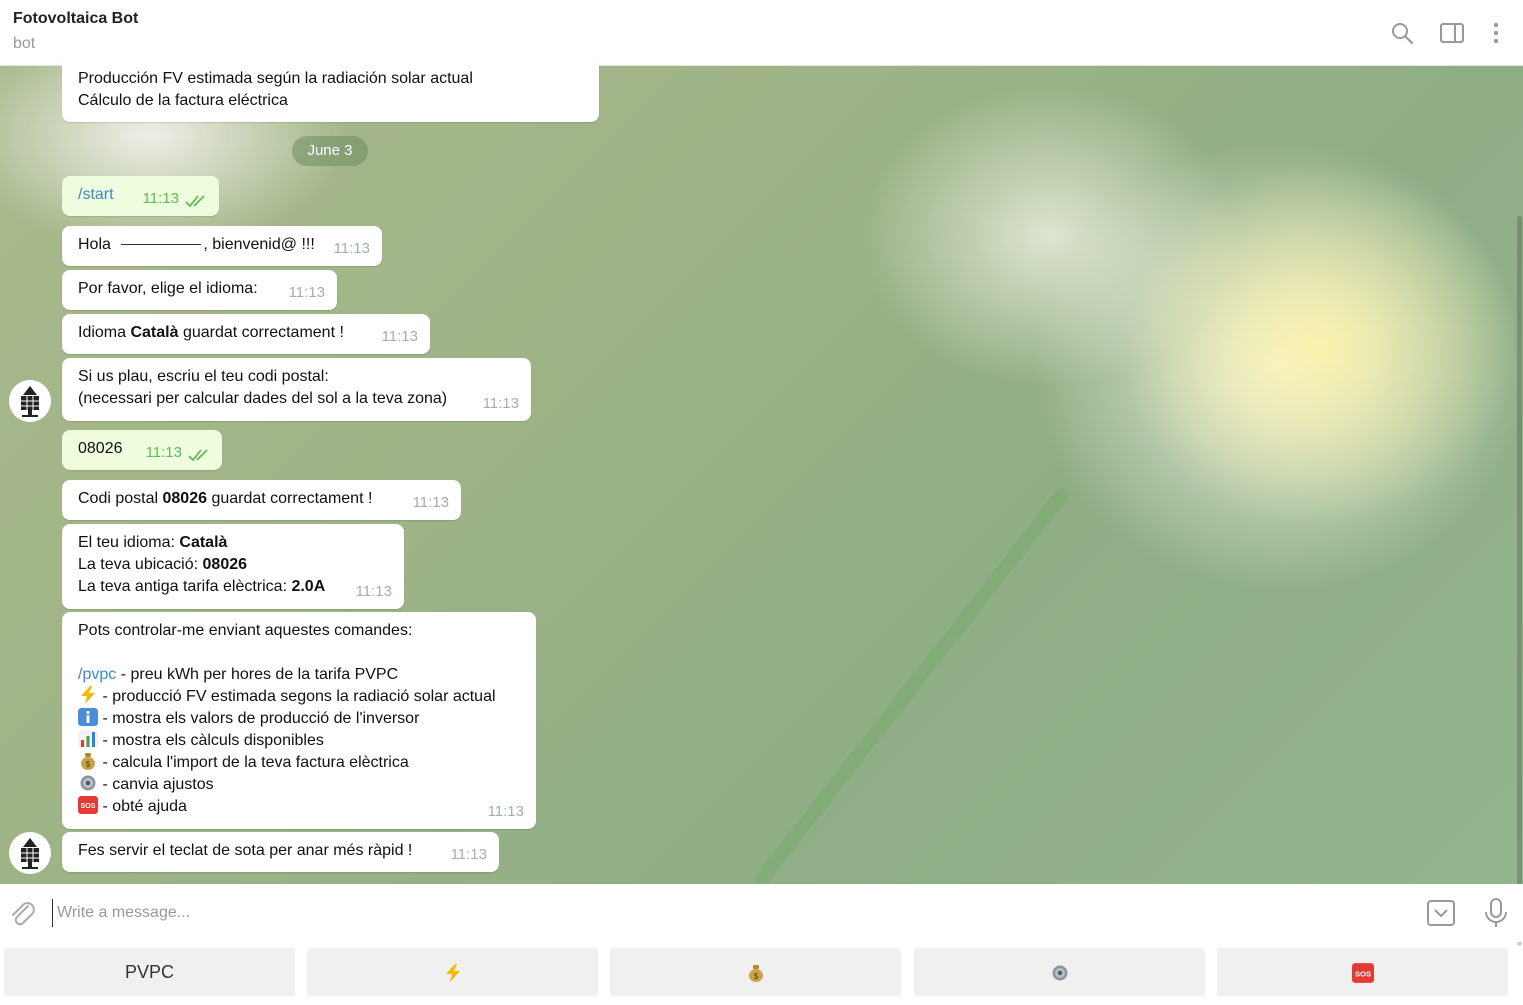  What do you see at coordinates (97, 674) in the screenshot?
I see `pvpc-command-link: /pvpc` at bounding box center [97, 674].